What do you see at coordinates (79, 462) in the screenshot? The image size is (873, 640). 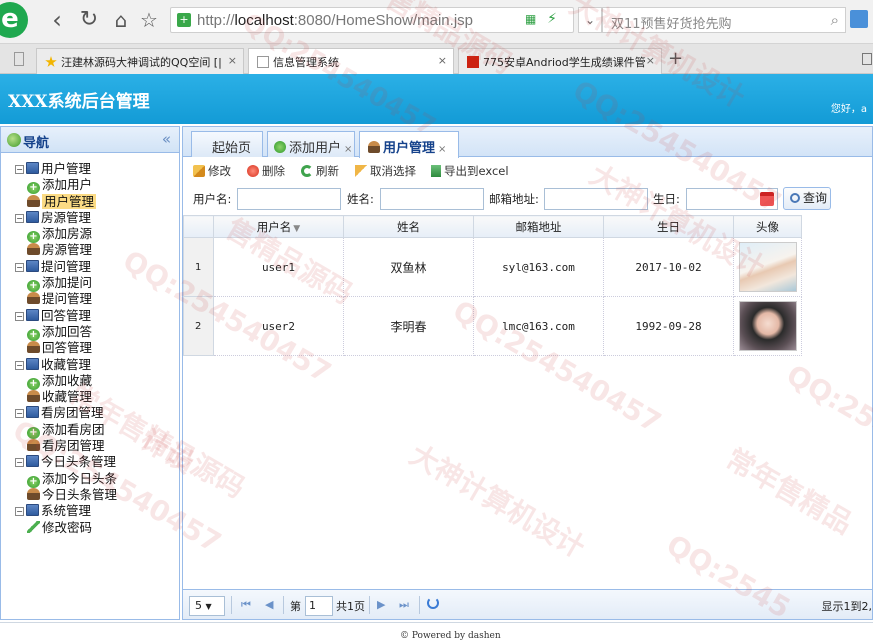 I see `tree-group-label: 今日头条管理` at bounding box center [79, 462].